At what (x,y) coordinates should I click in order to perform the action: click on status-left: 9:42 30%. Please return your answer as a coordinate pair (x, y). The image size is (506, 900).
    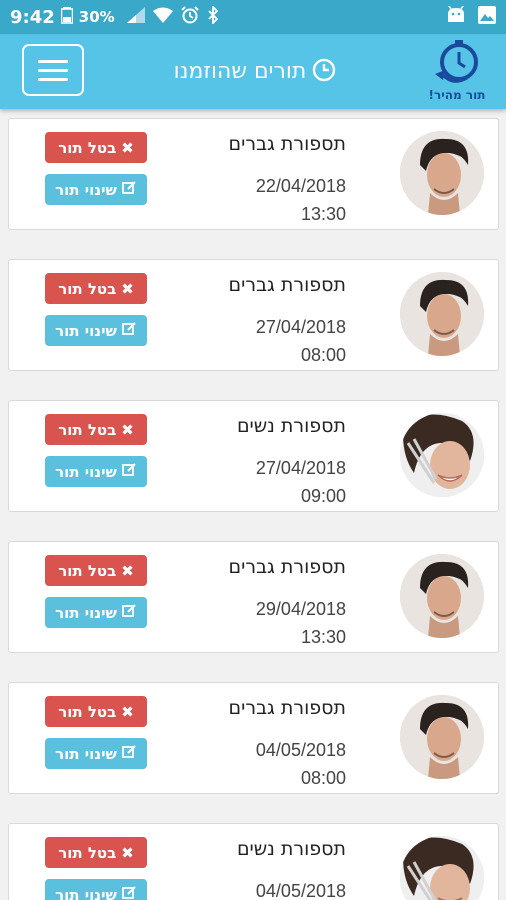
    Looking at the image, I should click on (114, 16).